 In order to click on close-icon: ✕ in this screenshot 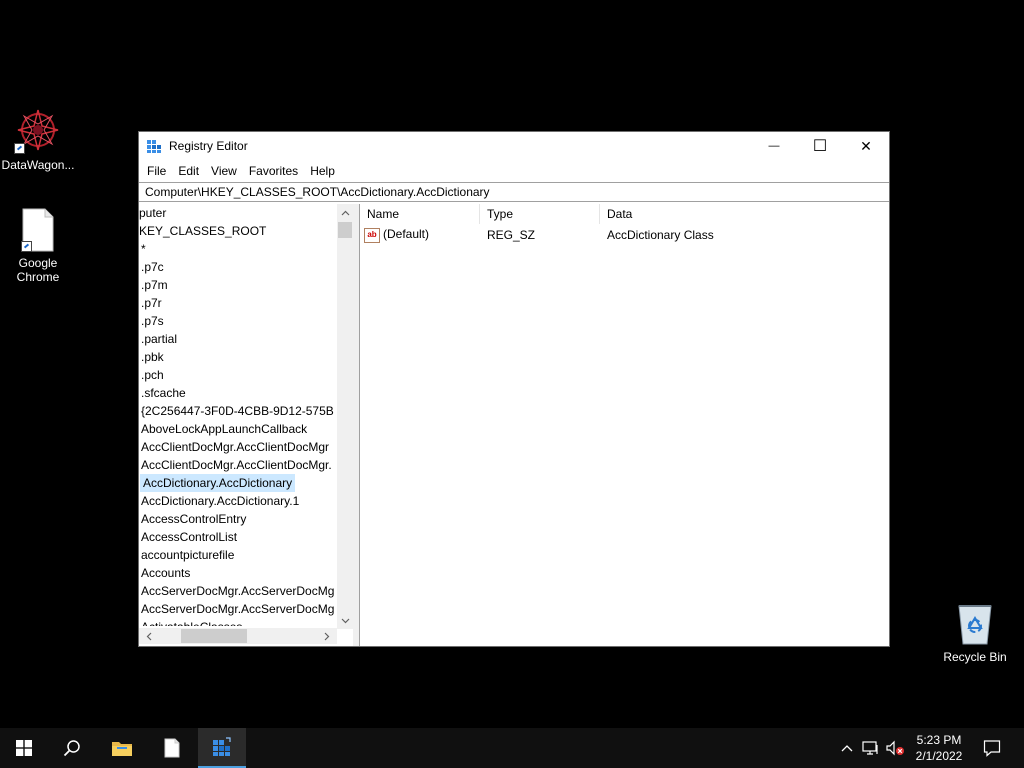, I will do `click(866, 145)`.